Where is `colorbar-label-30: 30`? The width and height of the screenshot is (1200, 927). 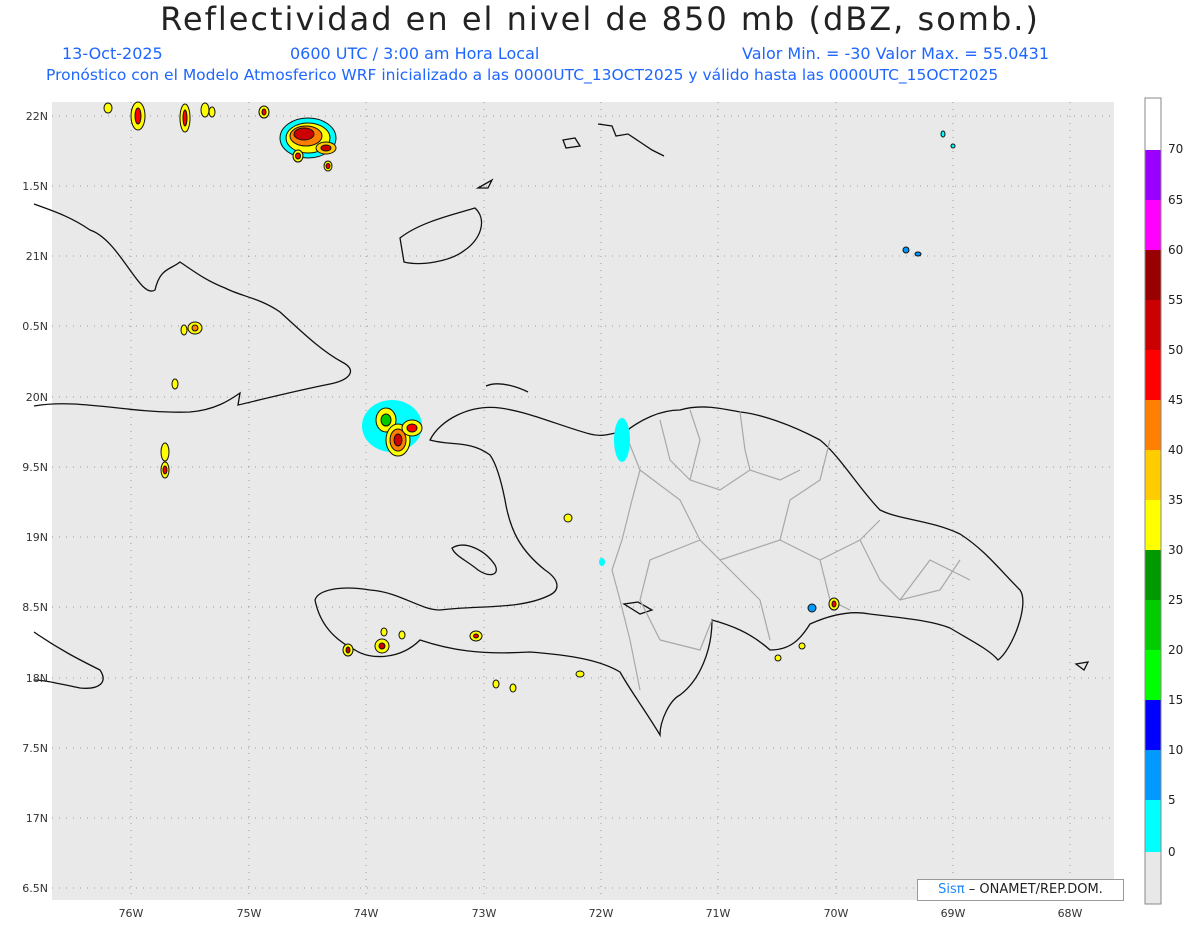
colorbar-label-30: 30 is located at coordinates (1175, 550).